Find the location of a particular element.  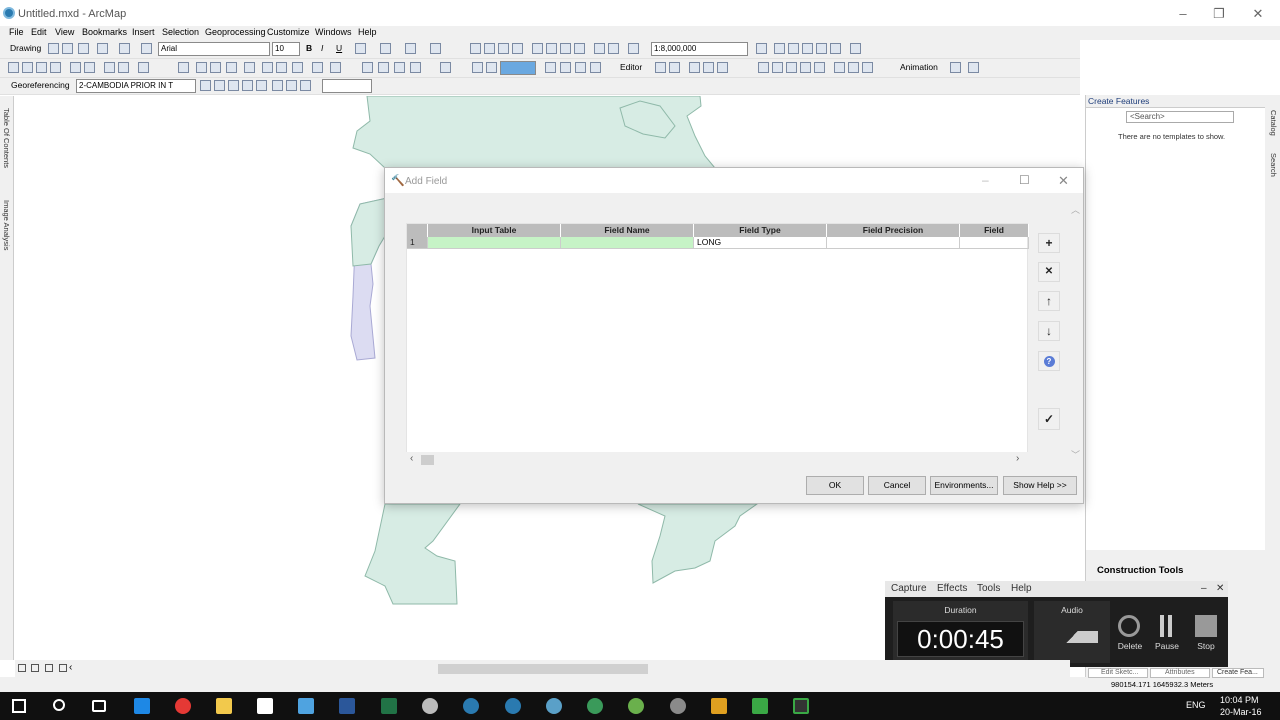

attributes-icon is located at coordinates (839, 67).